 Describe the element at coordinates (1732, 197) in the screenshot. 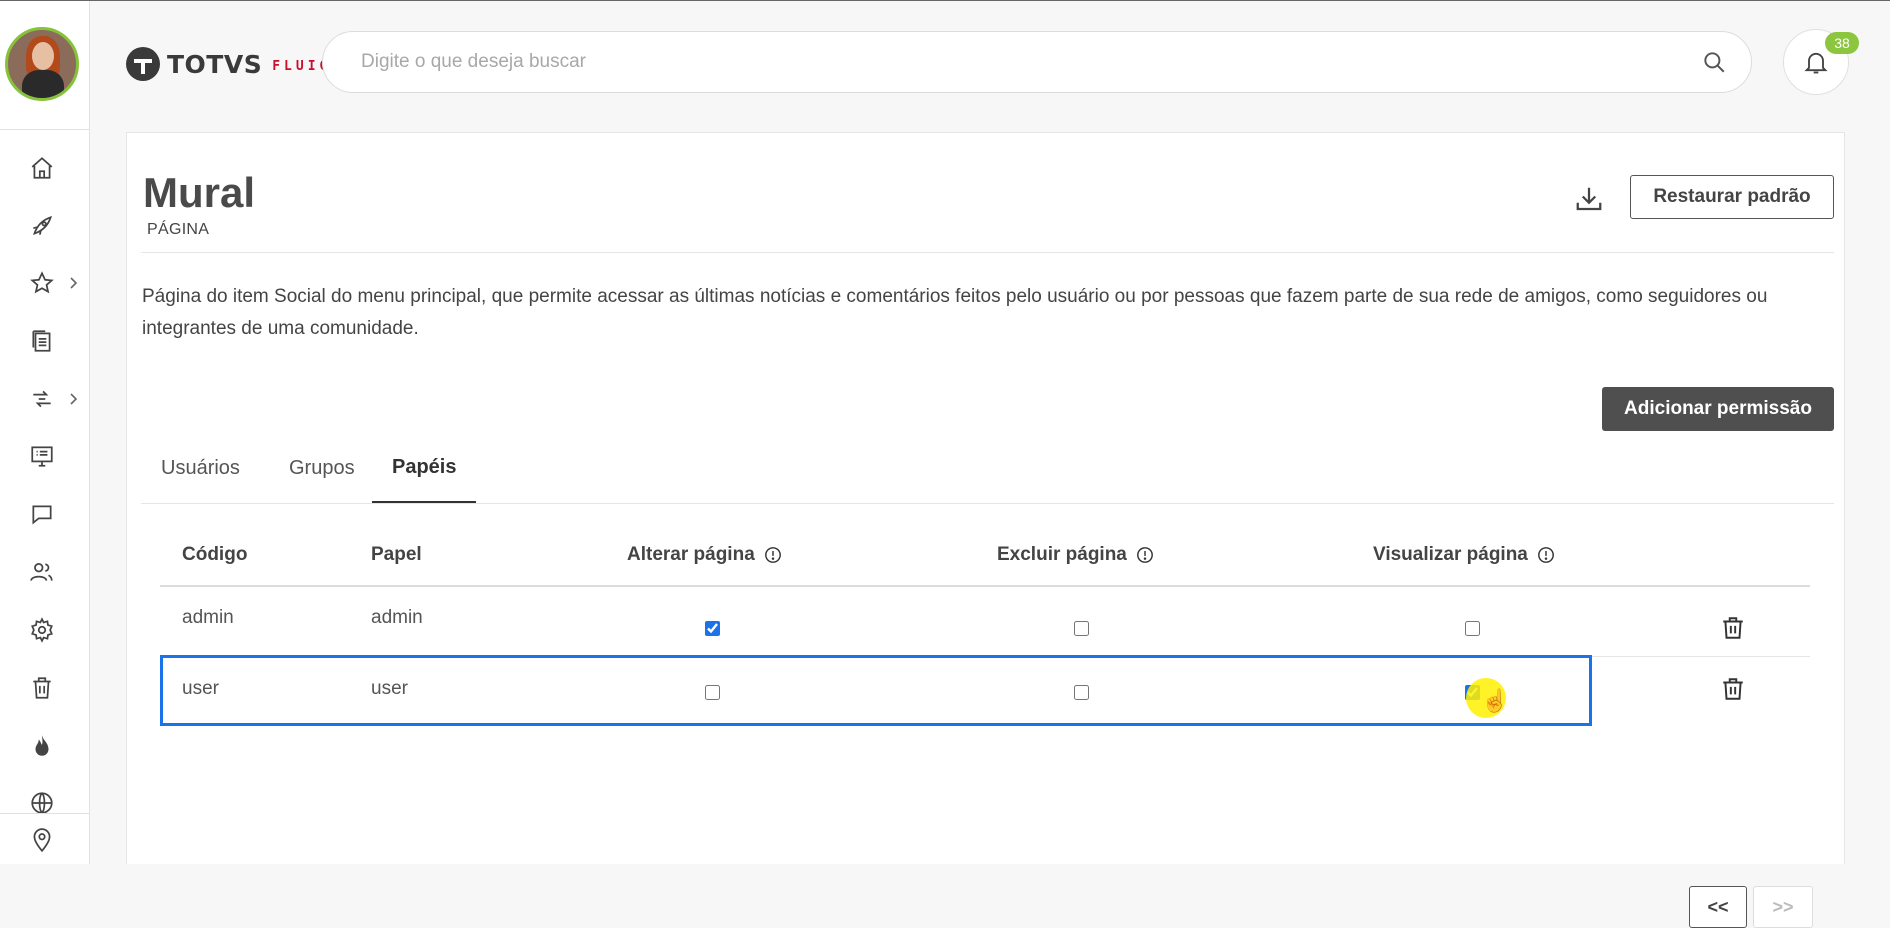

I see `restore-default-button: Restaurar padrão` at that location.